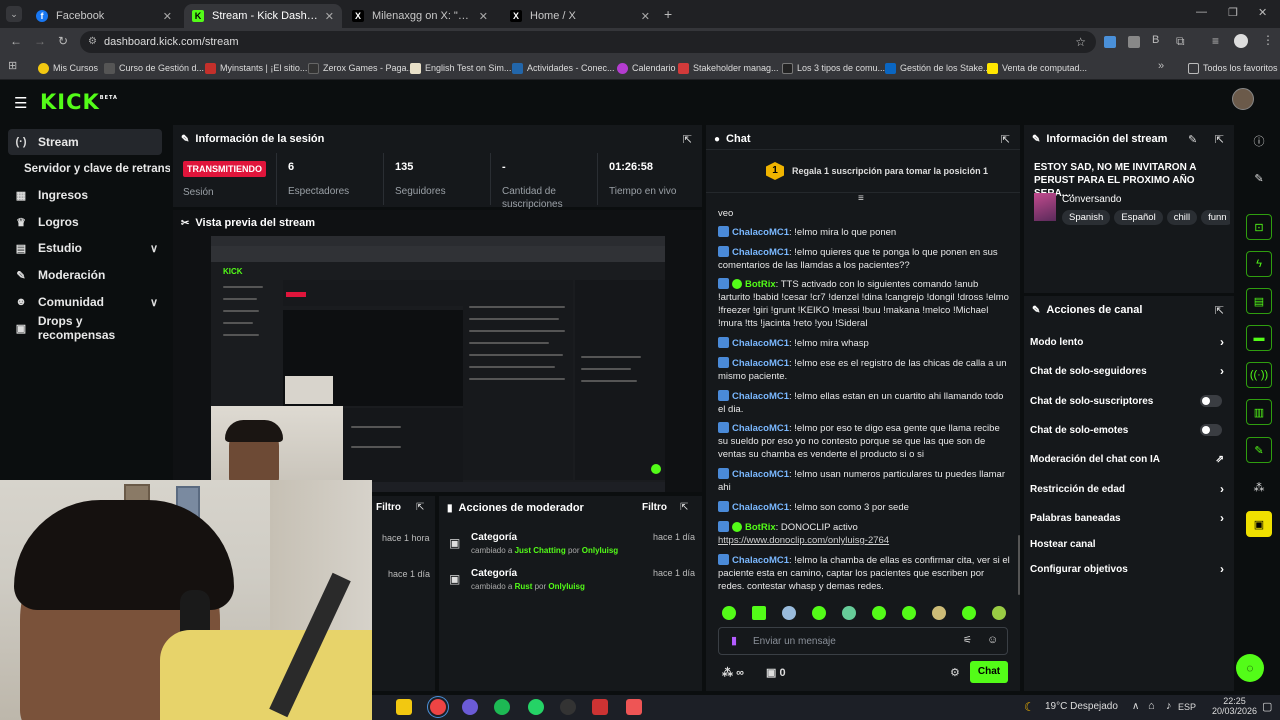 The width and height of the screenshot is (1280, 720). What do you see at coordinates (1268, 40) in the screenshot?
I see `menu-icon: ⋮` at bounding box center [1268, 40].